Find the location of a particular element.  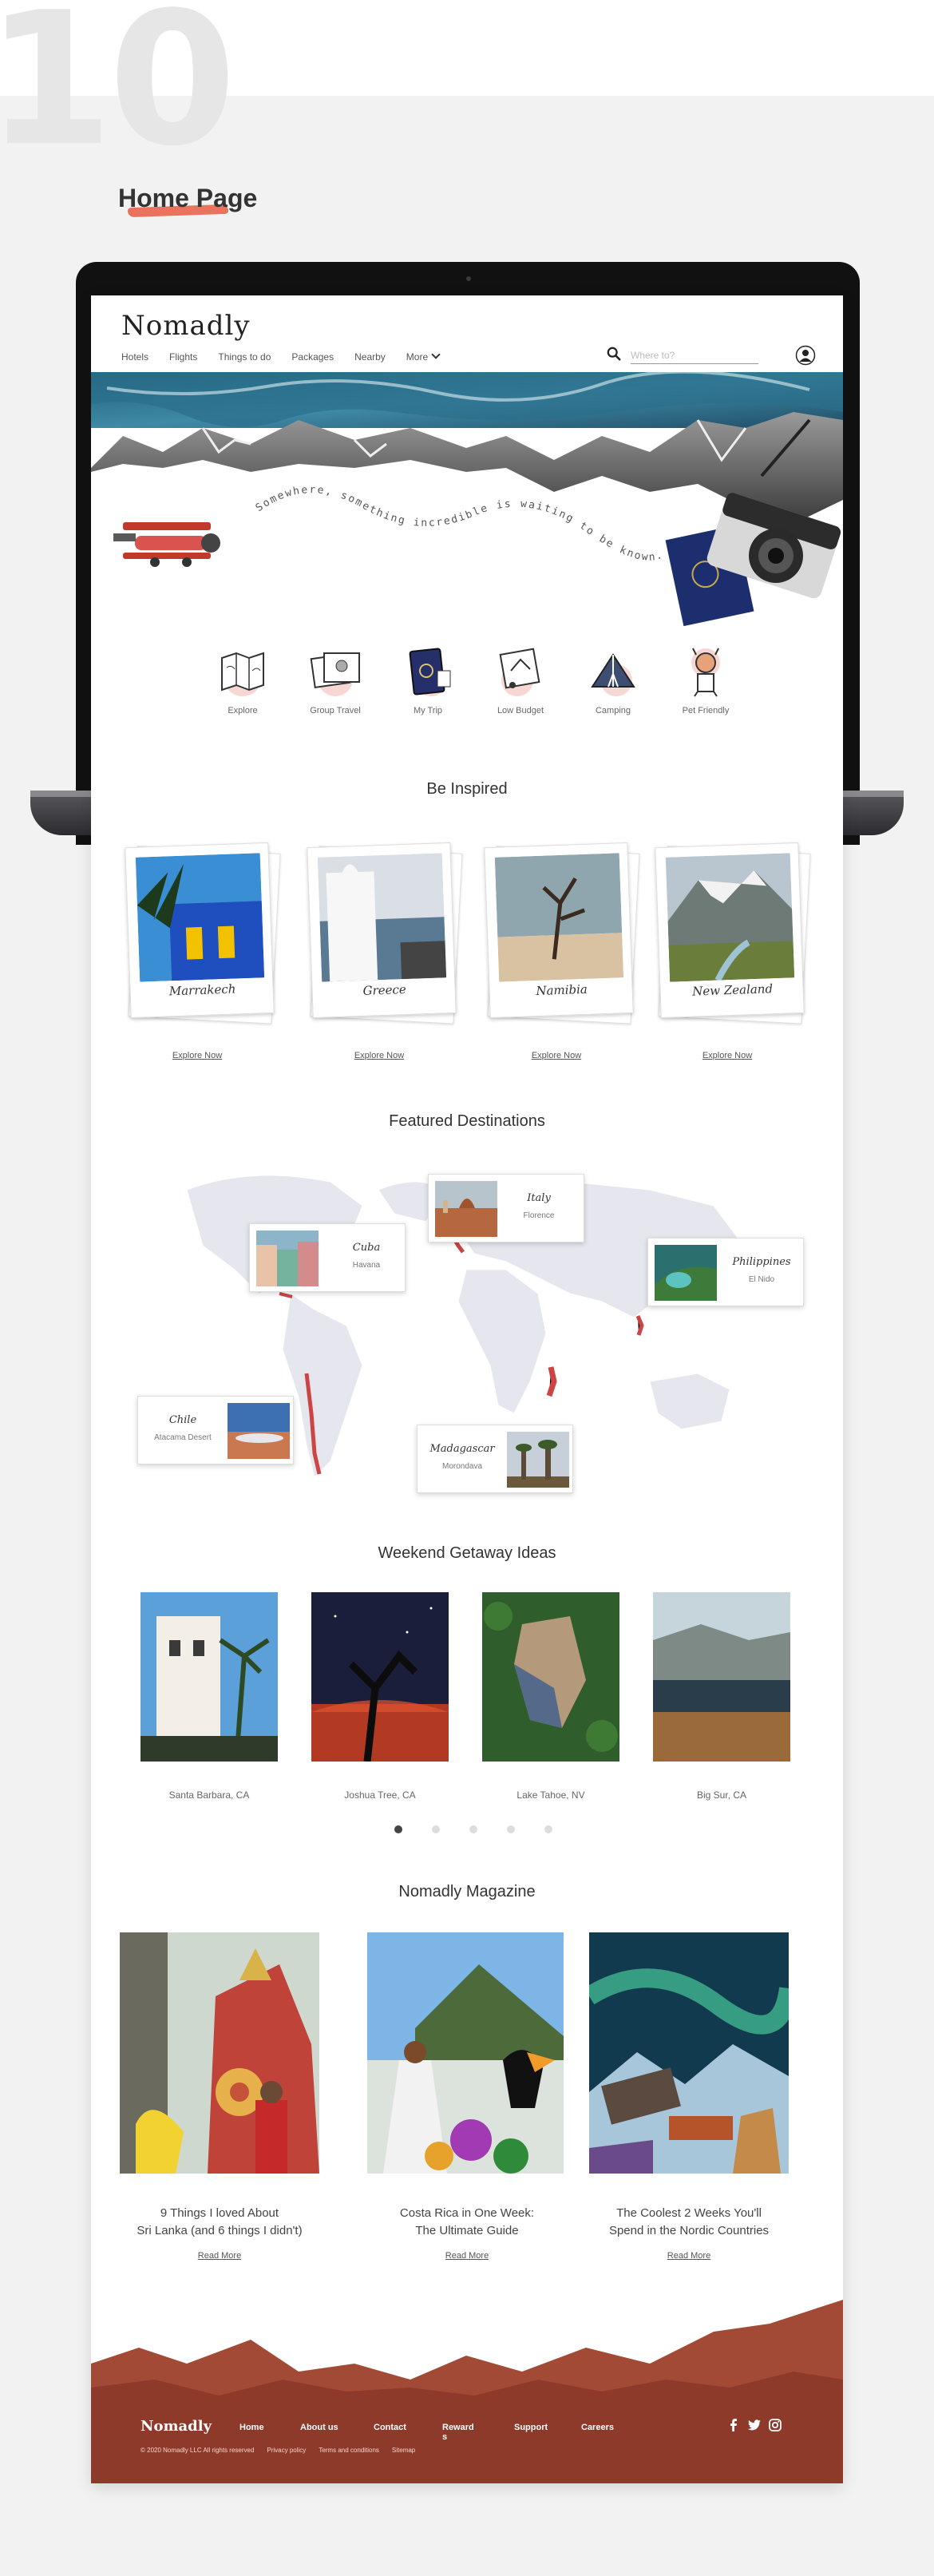

category-pet-friendly: Pet Friendly is located at coordinates (706, 677).